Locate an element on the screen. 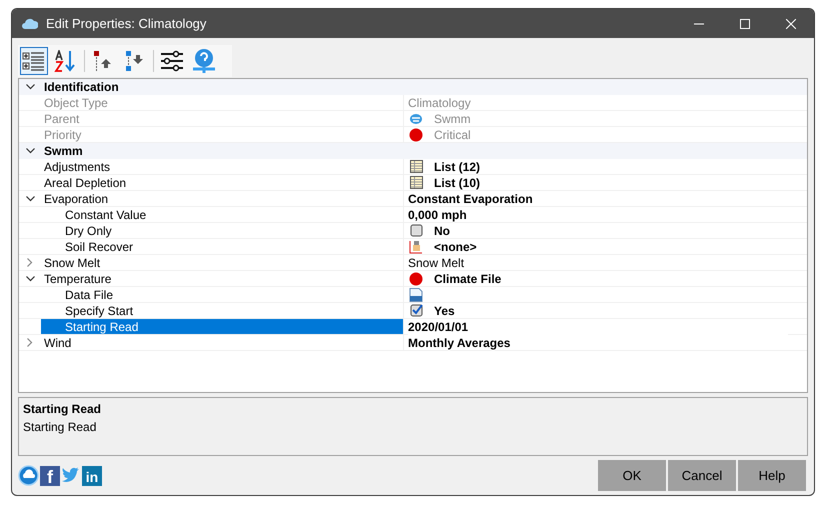 Image resolution: width=830 pixels, height=506 pixels. dialog-button: Help is located at coordinates (772, 475).